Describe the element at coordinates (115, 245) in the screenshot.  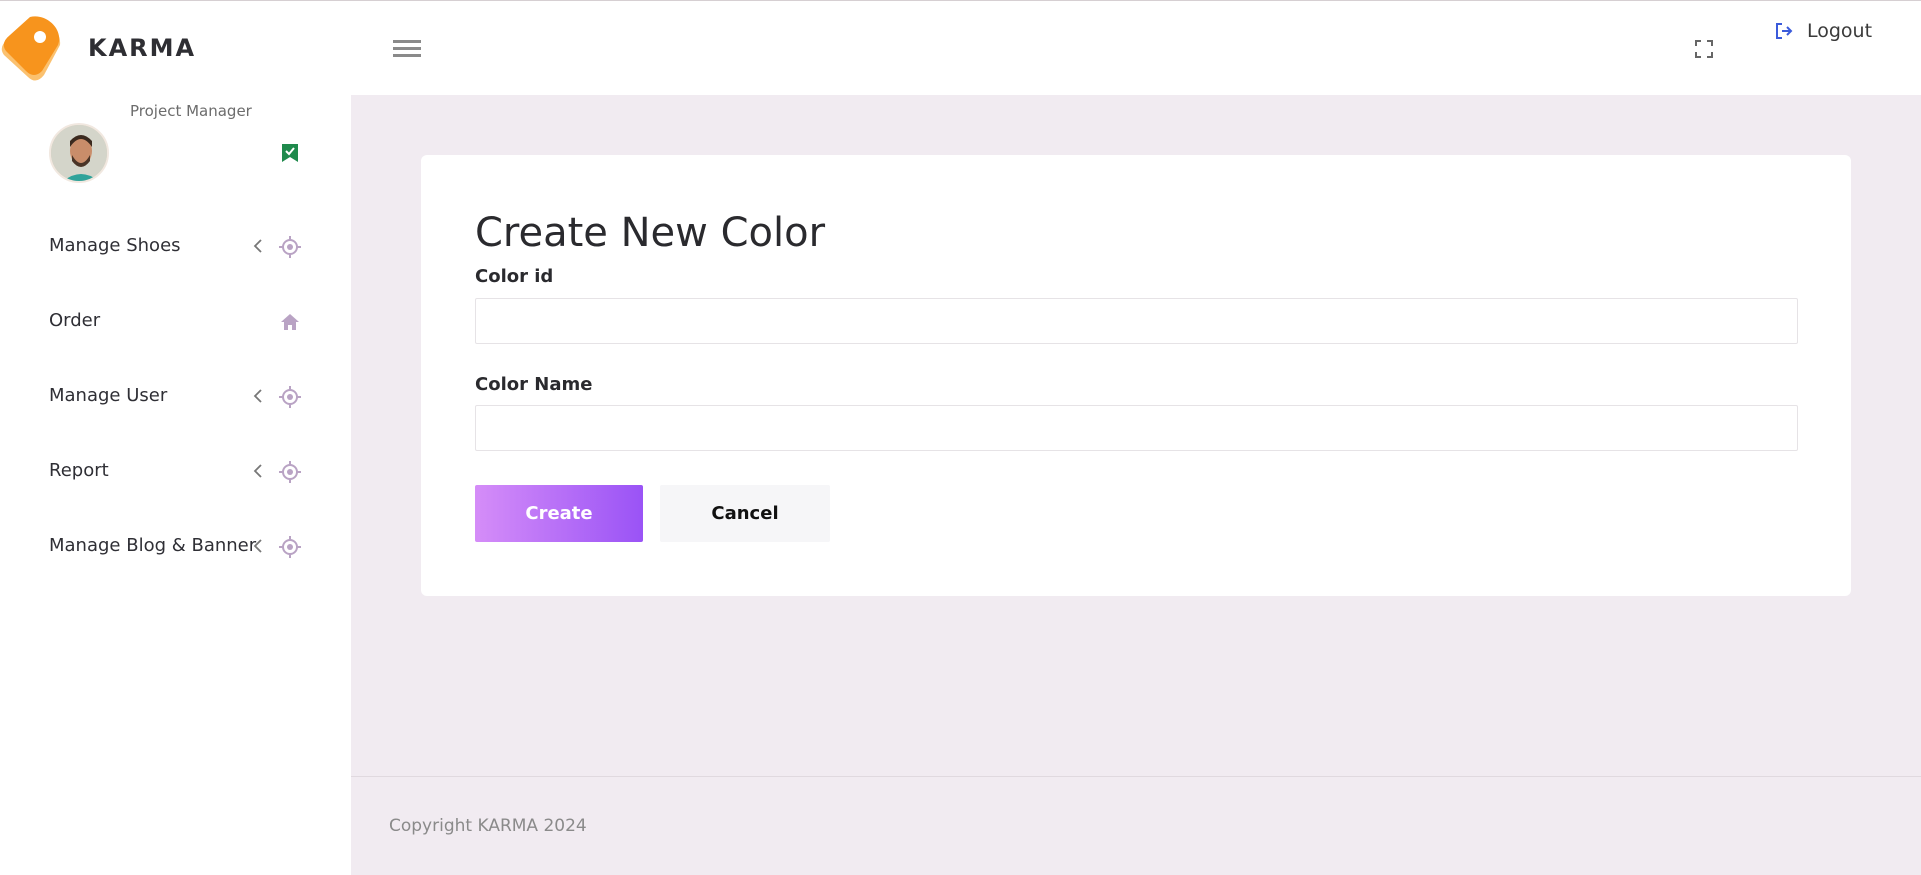
I see `sidebar-item-label: Manage Shoes` at that location.